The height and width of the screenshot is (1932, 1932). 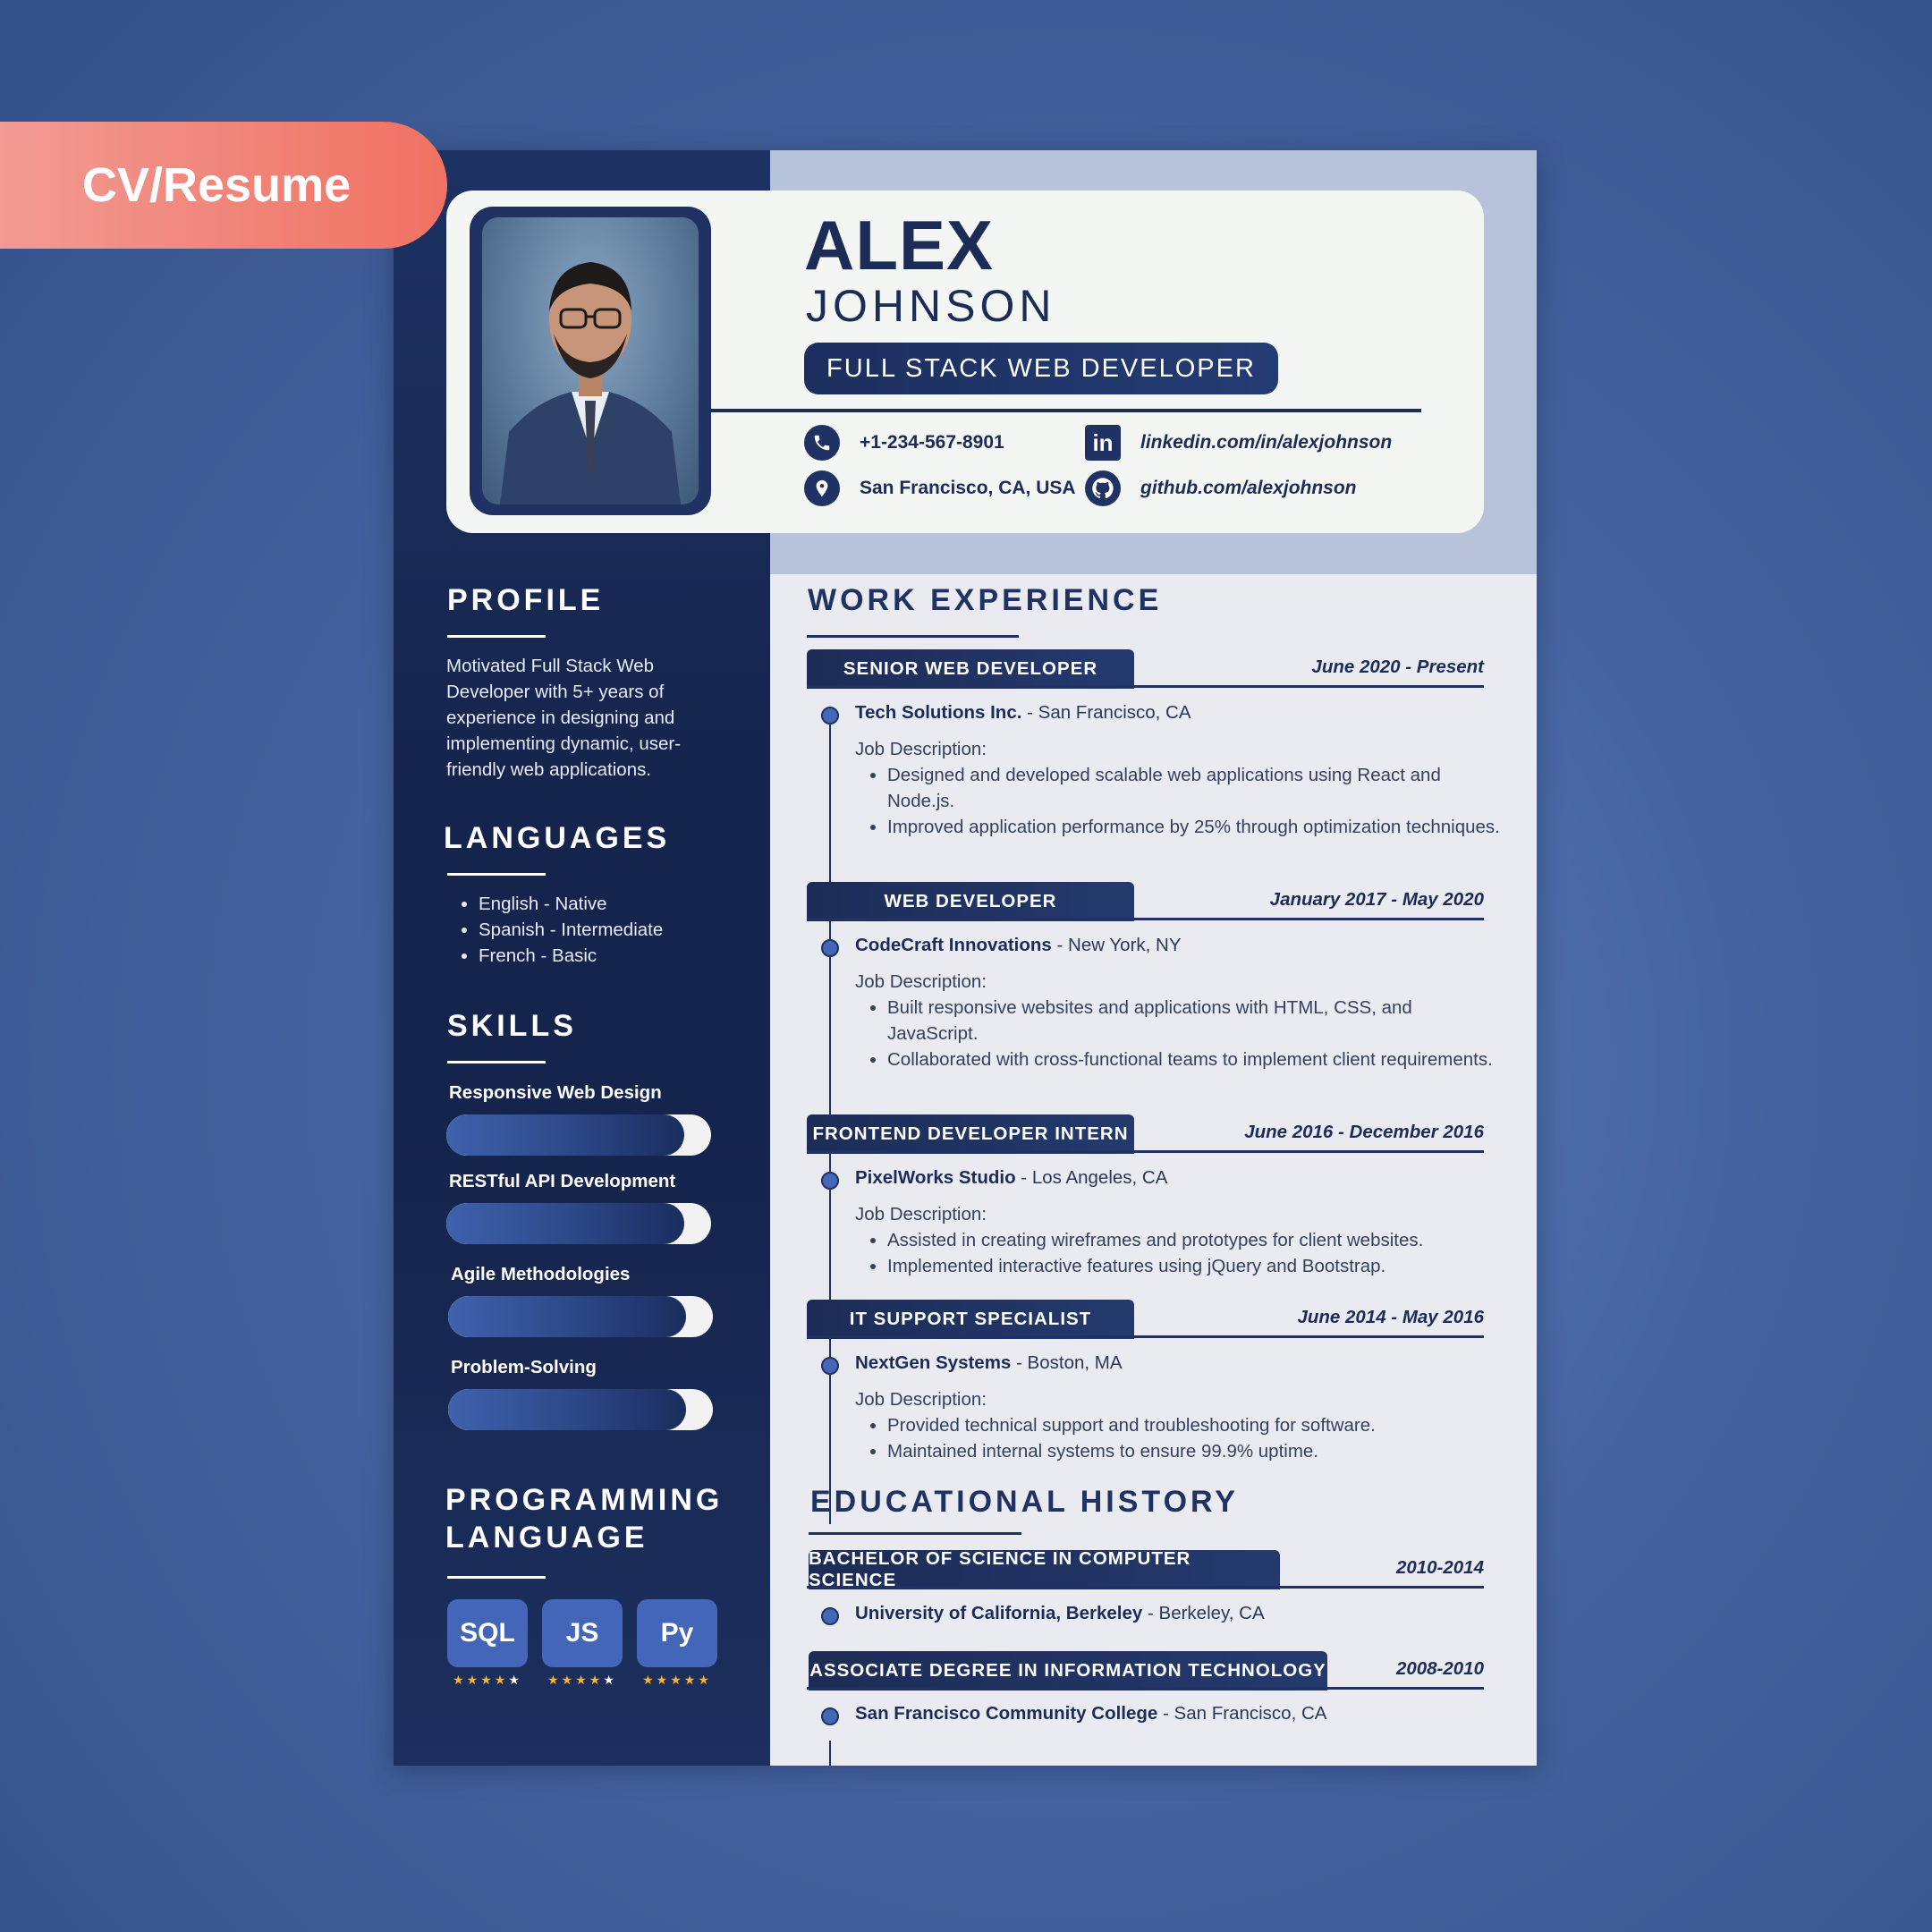 What do you see at coordinates (512, 1026) in the screenshot?
I see `skills-heading: SKILLS` at bounding box center [512, 1026].